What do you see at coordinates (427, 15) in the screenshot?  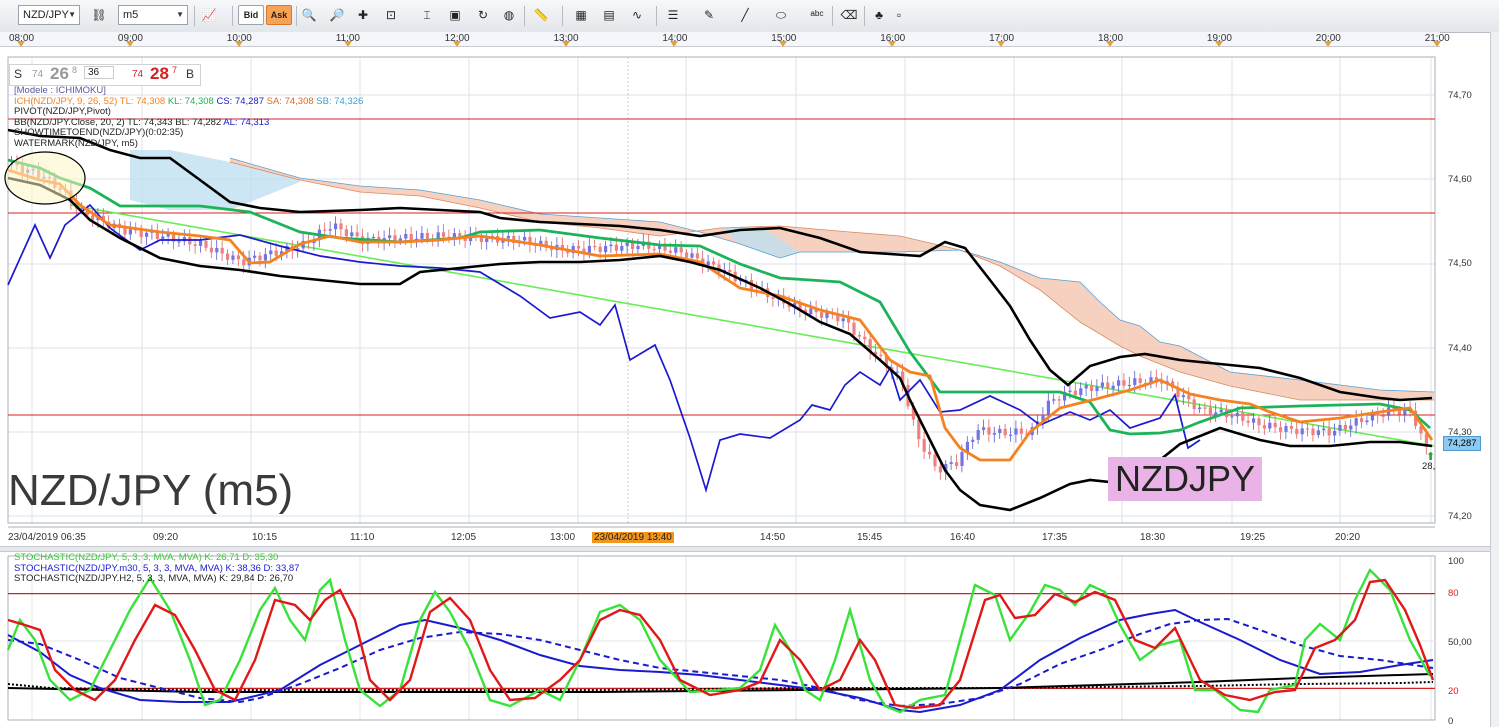 I see `cursor-icon: ⌶` at bounding box center [427, 15].